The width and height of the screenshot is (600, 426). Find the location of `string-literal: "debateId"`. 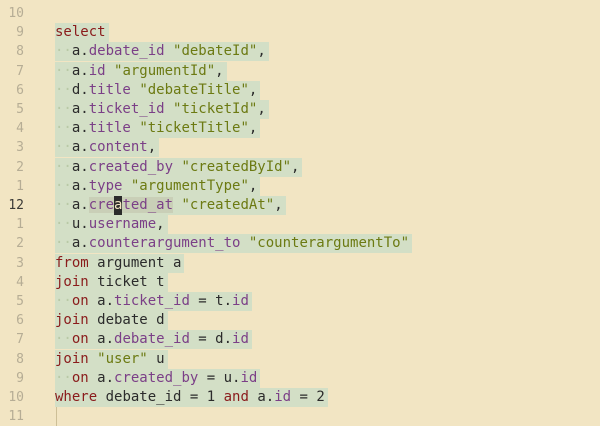

string-literal: "debateId" is located at coordinates (215, 51).